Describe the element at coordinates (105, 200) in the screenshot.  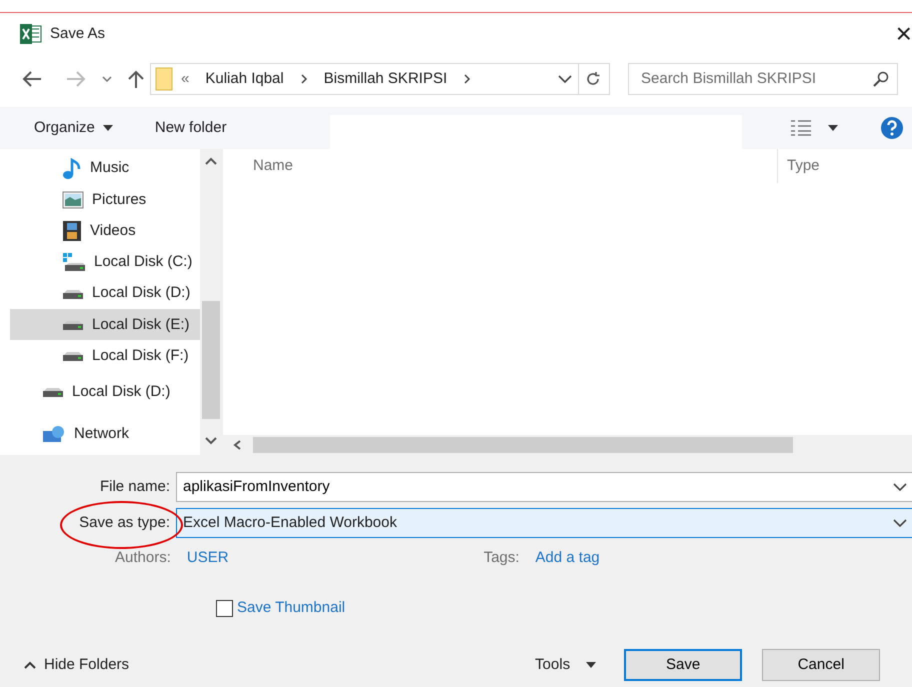
I see `sidebar-item: Pictures` at that location.